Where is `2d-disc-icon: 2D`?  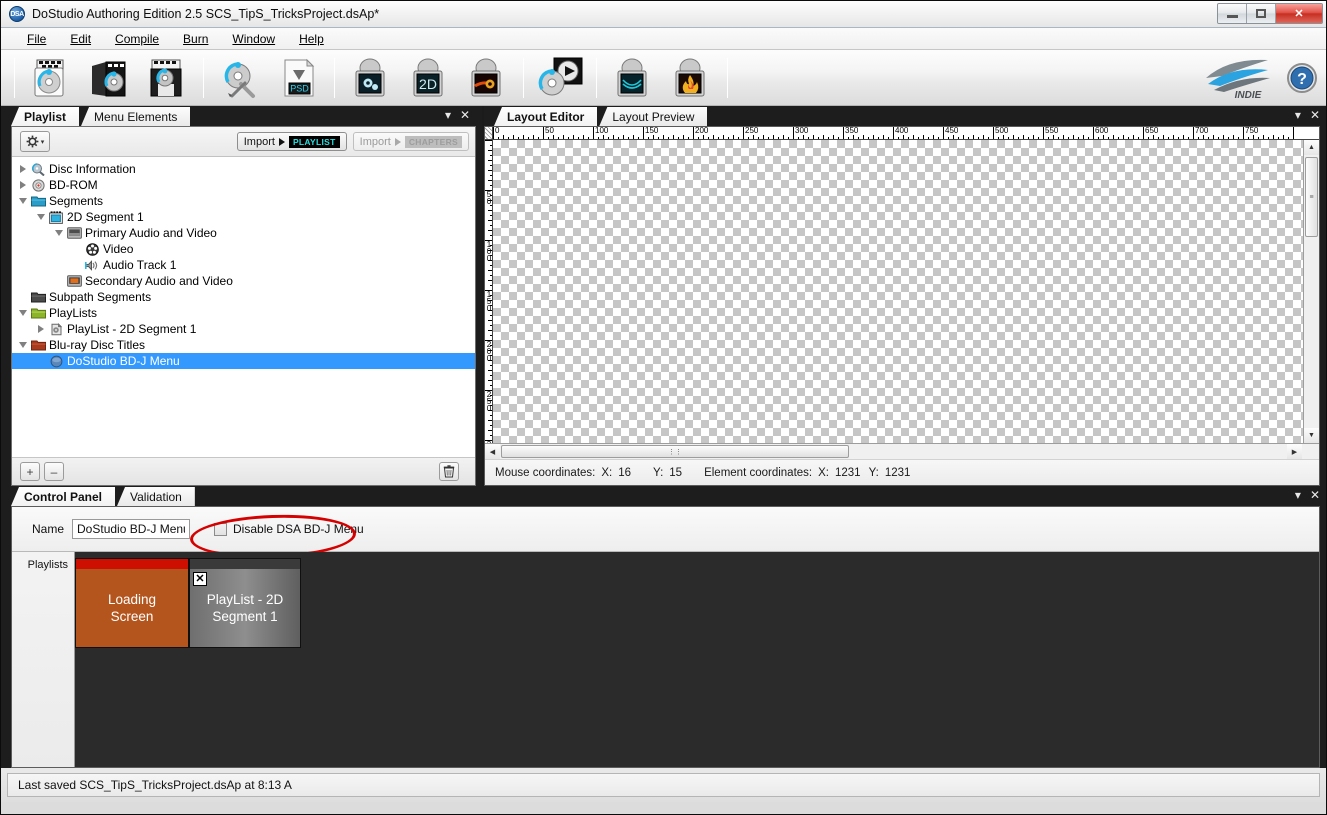 2d-disc-icon: 2D is located at coordinates (429, 78).